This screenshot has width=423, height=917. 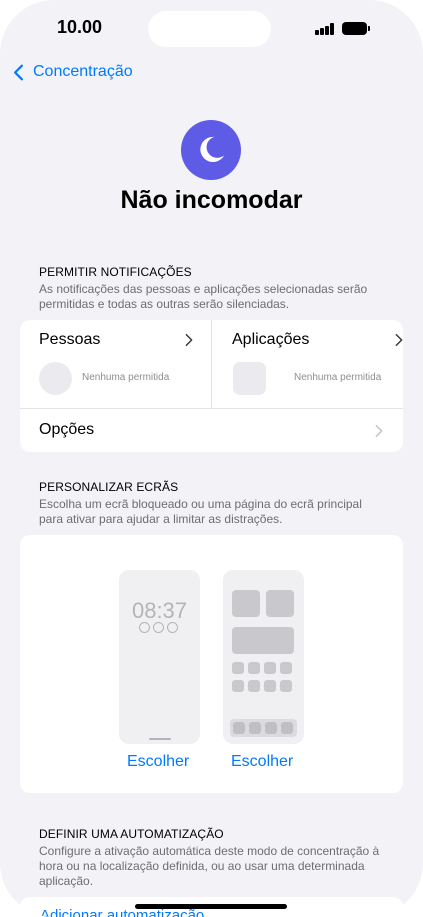 What do you see at coordinates (263, 728) in the screenshot?
I see `dock-placeholder` at bounding box center [263, 728].